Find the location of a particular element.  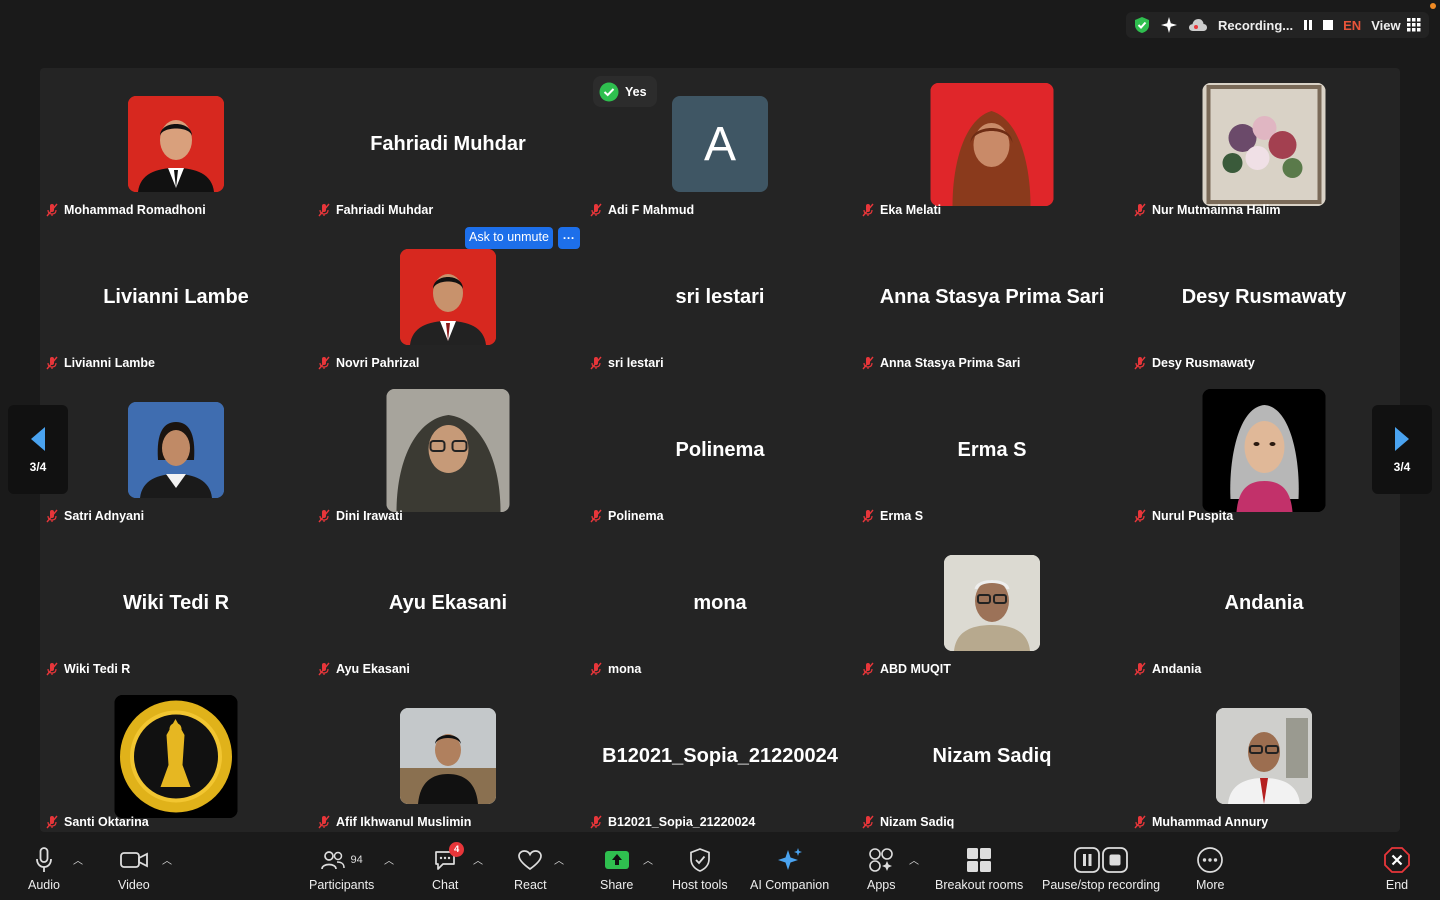

grid-view-icon is located at coordinates (1413, 25).